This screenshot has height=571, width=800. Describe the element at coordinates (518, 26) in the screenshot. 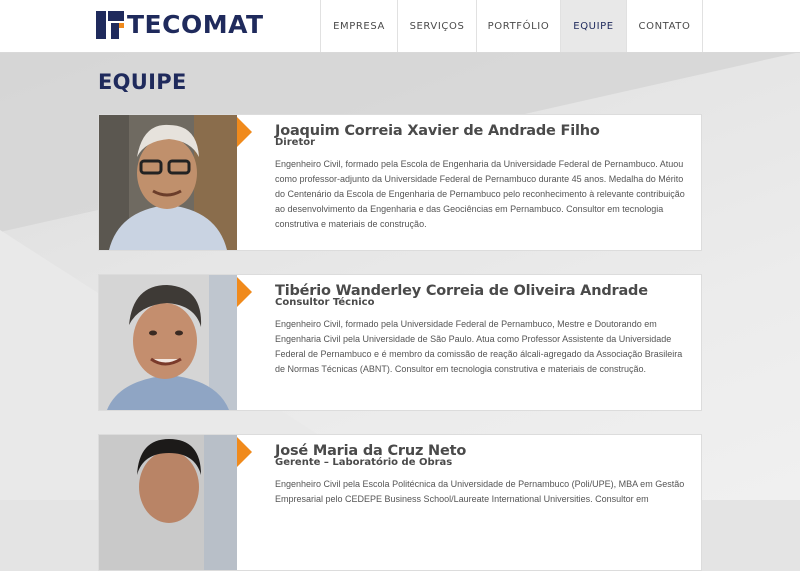

I see `nav-item-portfolio: PORTFÓLIO` at that location.